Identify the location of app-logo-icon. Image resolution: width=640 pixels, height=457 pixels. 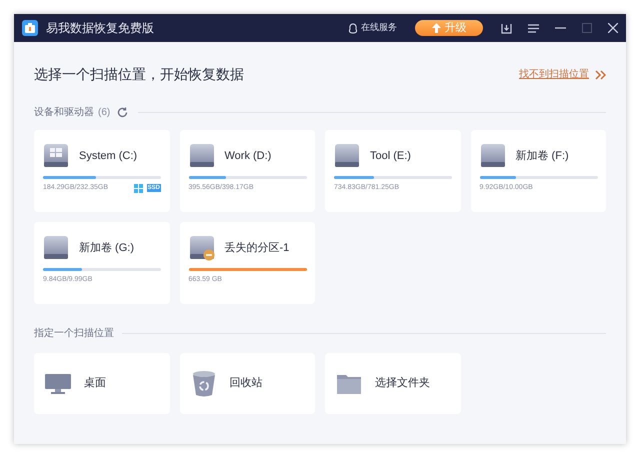
(30, 28).